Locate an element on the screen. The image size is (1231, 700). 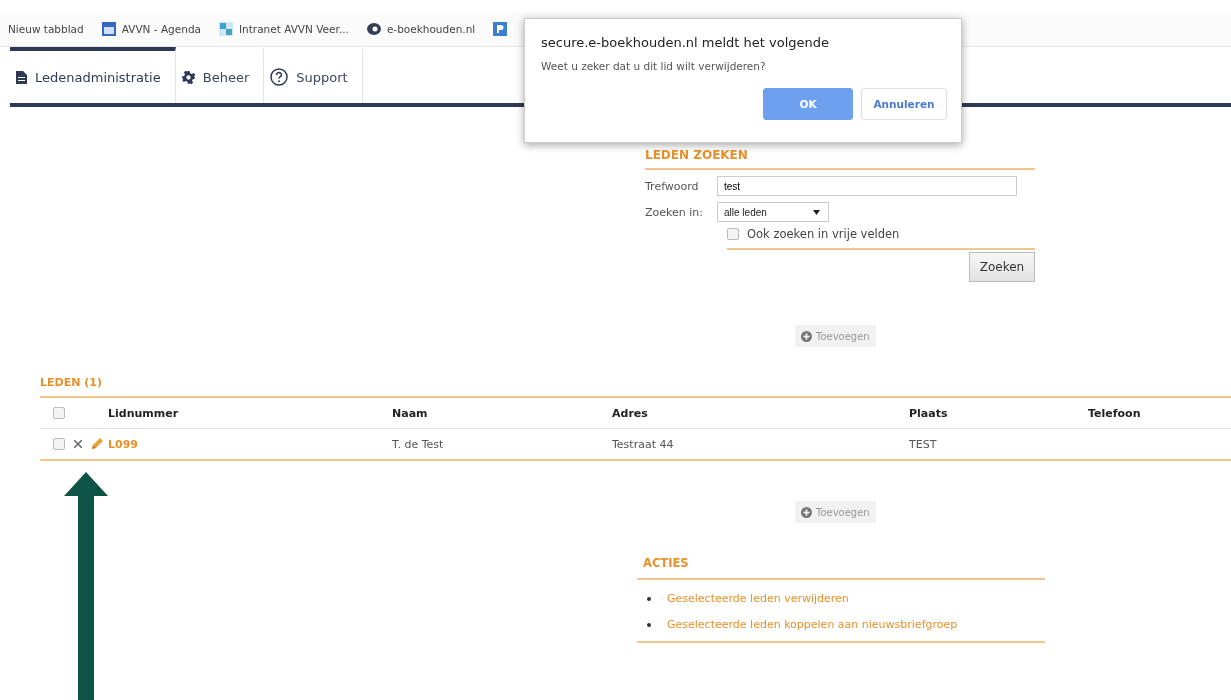
column-header: Plaats is located at coordinates (929, 413).